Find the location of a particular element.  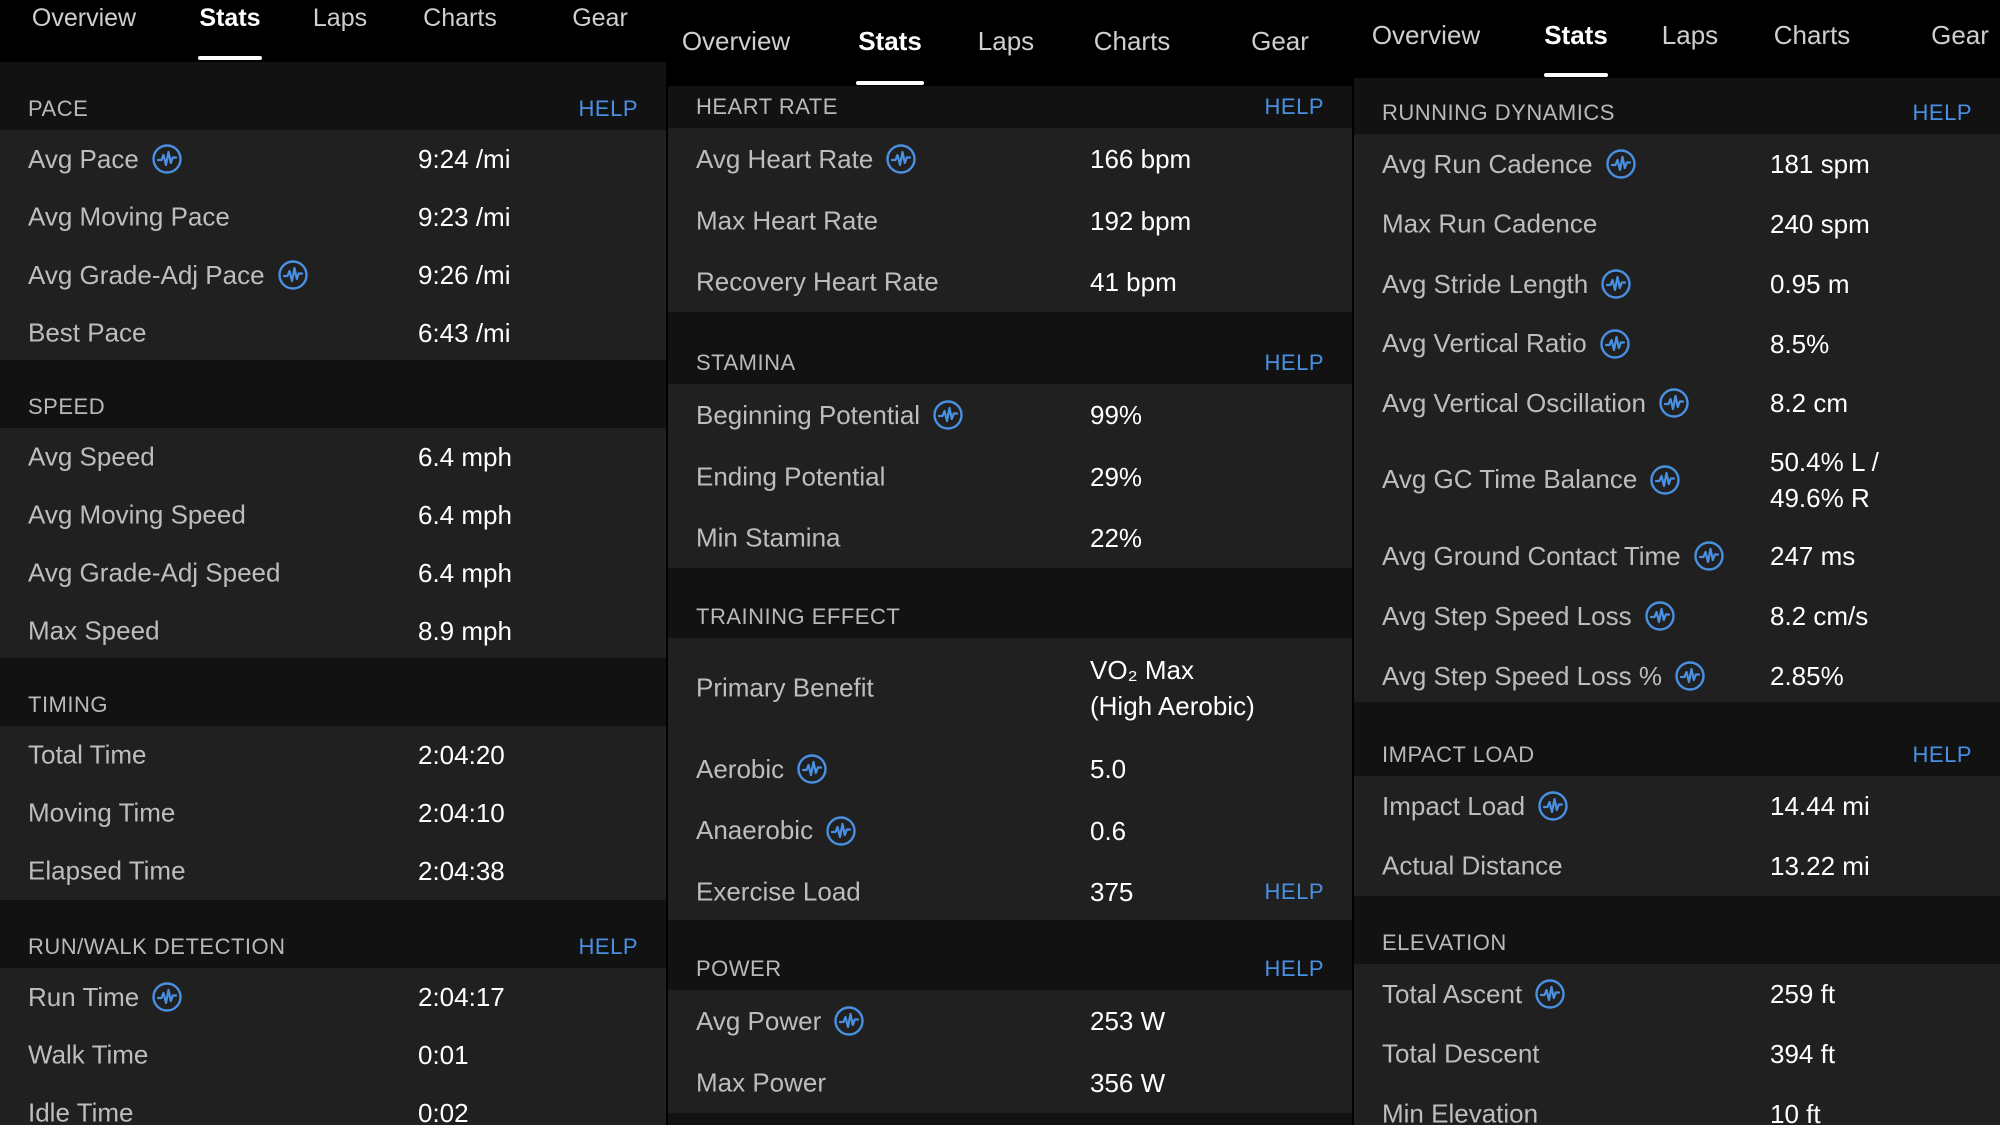

stat-label-text: Avg Ground Contact Time is located at coordinates (1531, 555).